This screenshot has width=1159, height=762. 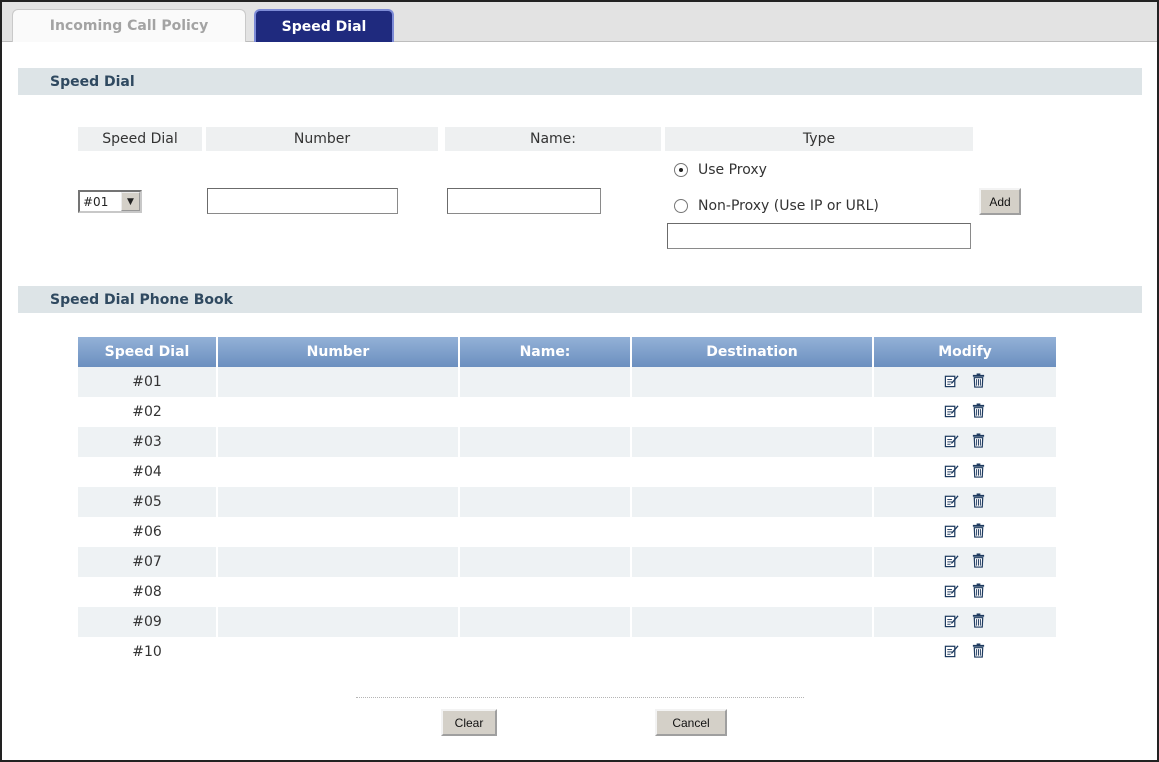 I want to click on table-row: #06, so click(x=567, y=532).